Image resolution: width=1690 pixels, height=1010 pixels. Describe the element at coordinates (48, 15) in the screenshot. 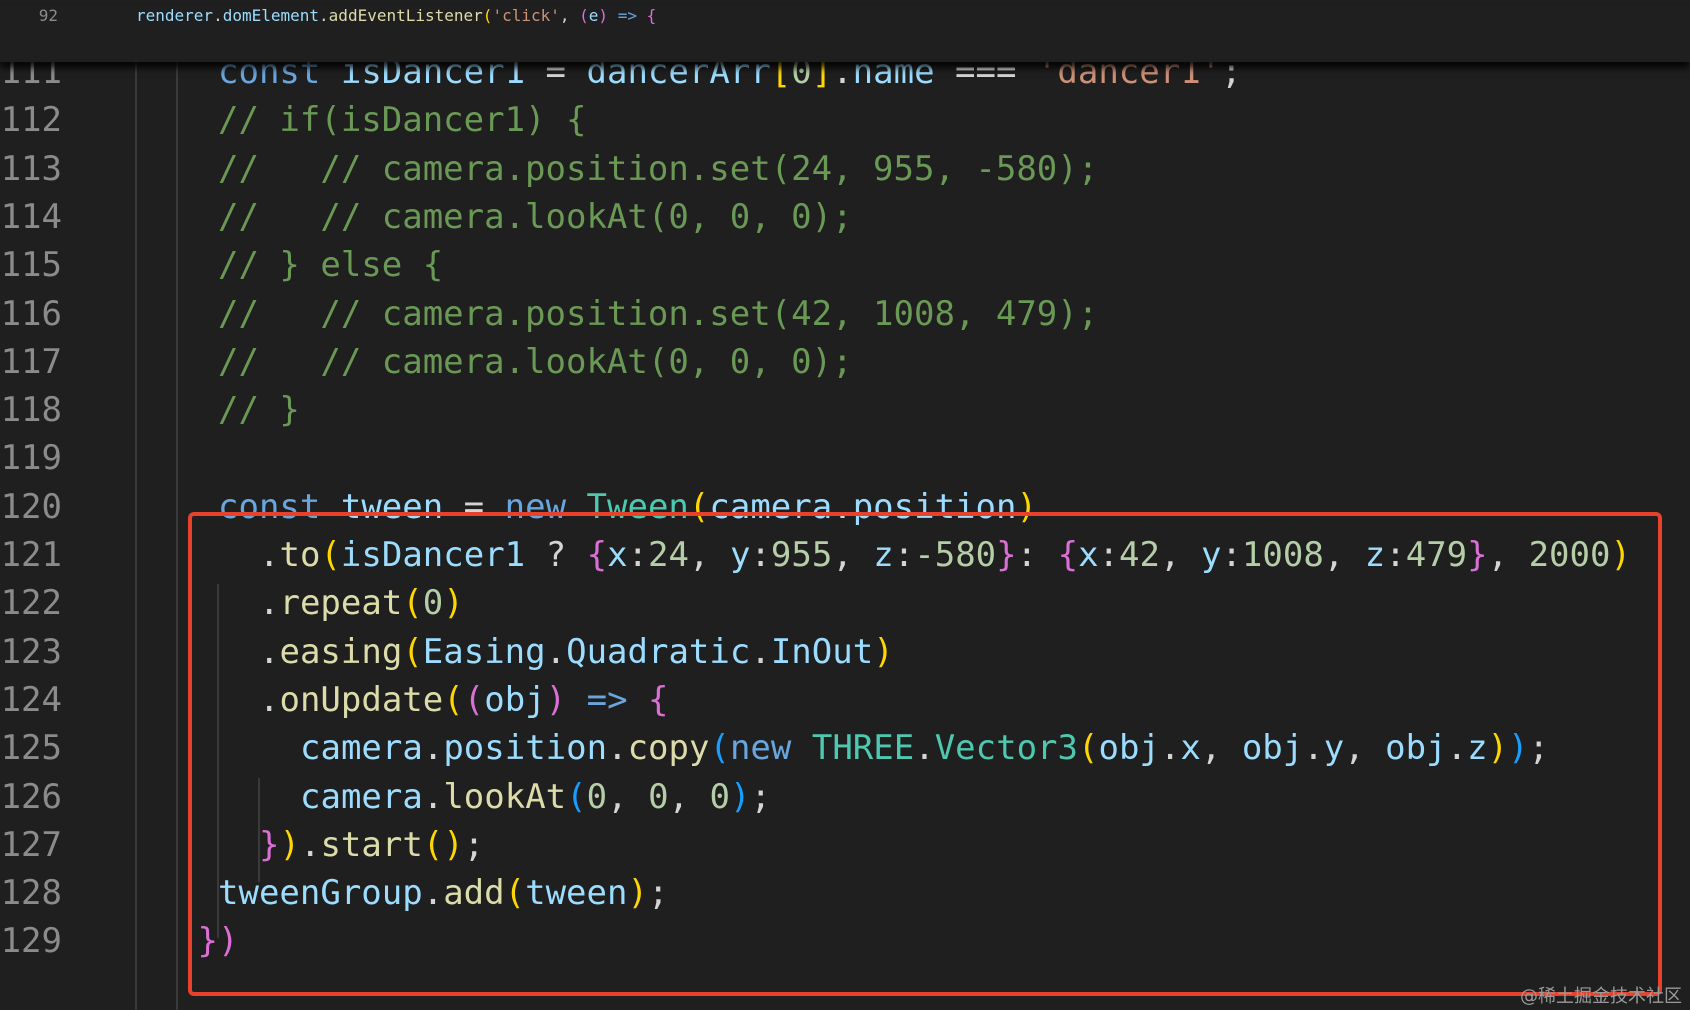

I see `line-number: 92` at that location.